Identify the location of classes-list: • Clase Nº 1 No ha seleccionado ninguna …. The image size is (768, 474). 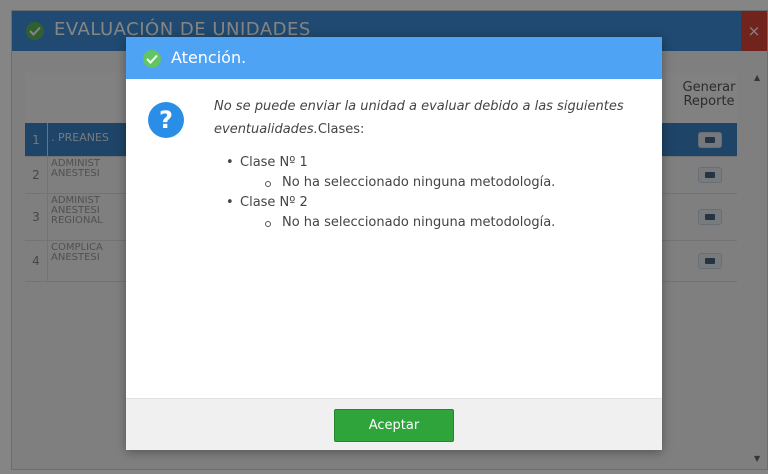
(434, 193).